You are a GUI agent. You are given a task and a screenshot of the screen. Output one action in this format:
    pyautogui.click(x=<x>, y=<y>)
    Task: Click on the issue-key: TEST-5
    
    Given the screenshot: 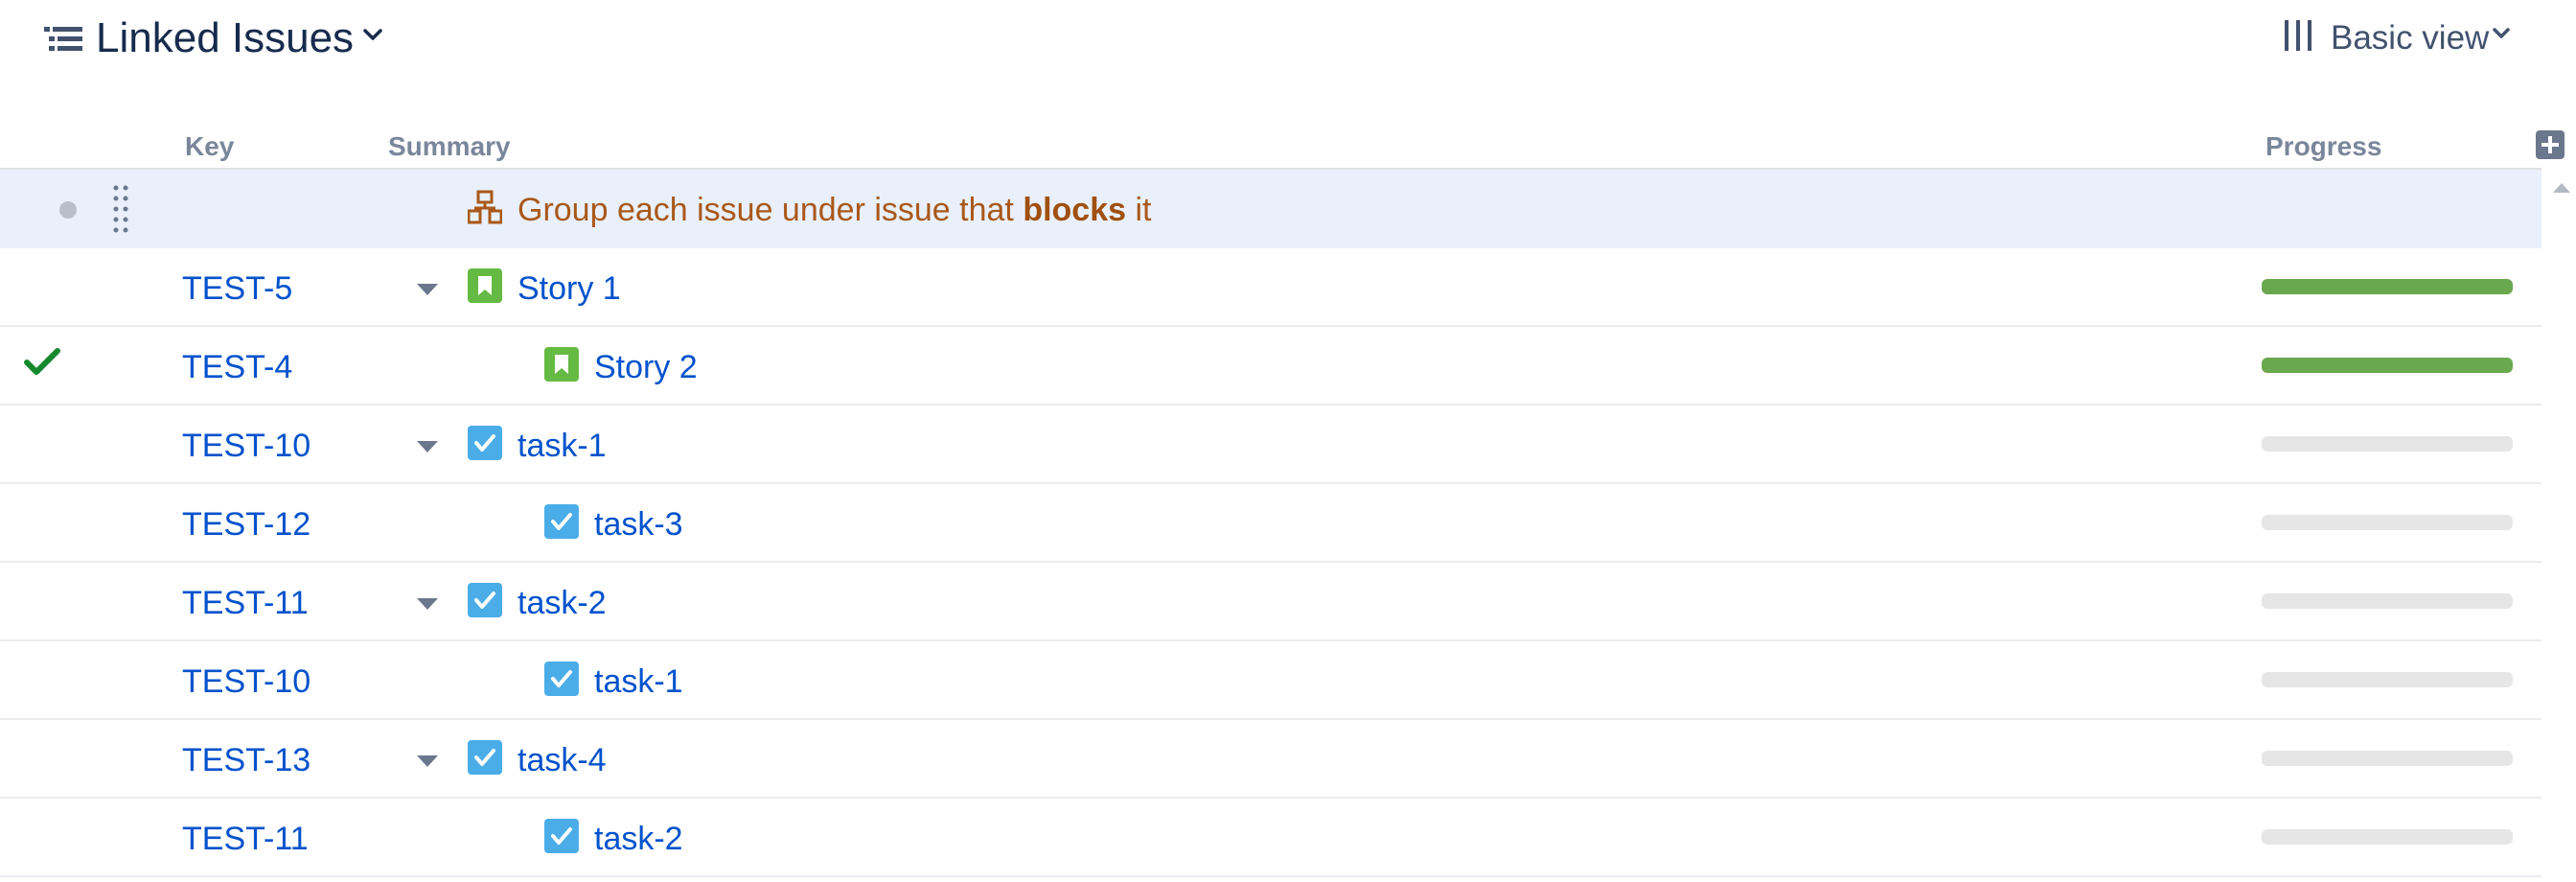 What is the action you would take?
    pyautogui.click(x=237, y=288)
    